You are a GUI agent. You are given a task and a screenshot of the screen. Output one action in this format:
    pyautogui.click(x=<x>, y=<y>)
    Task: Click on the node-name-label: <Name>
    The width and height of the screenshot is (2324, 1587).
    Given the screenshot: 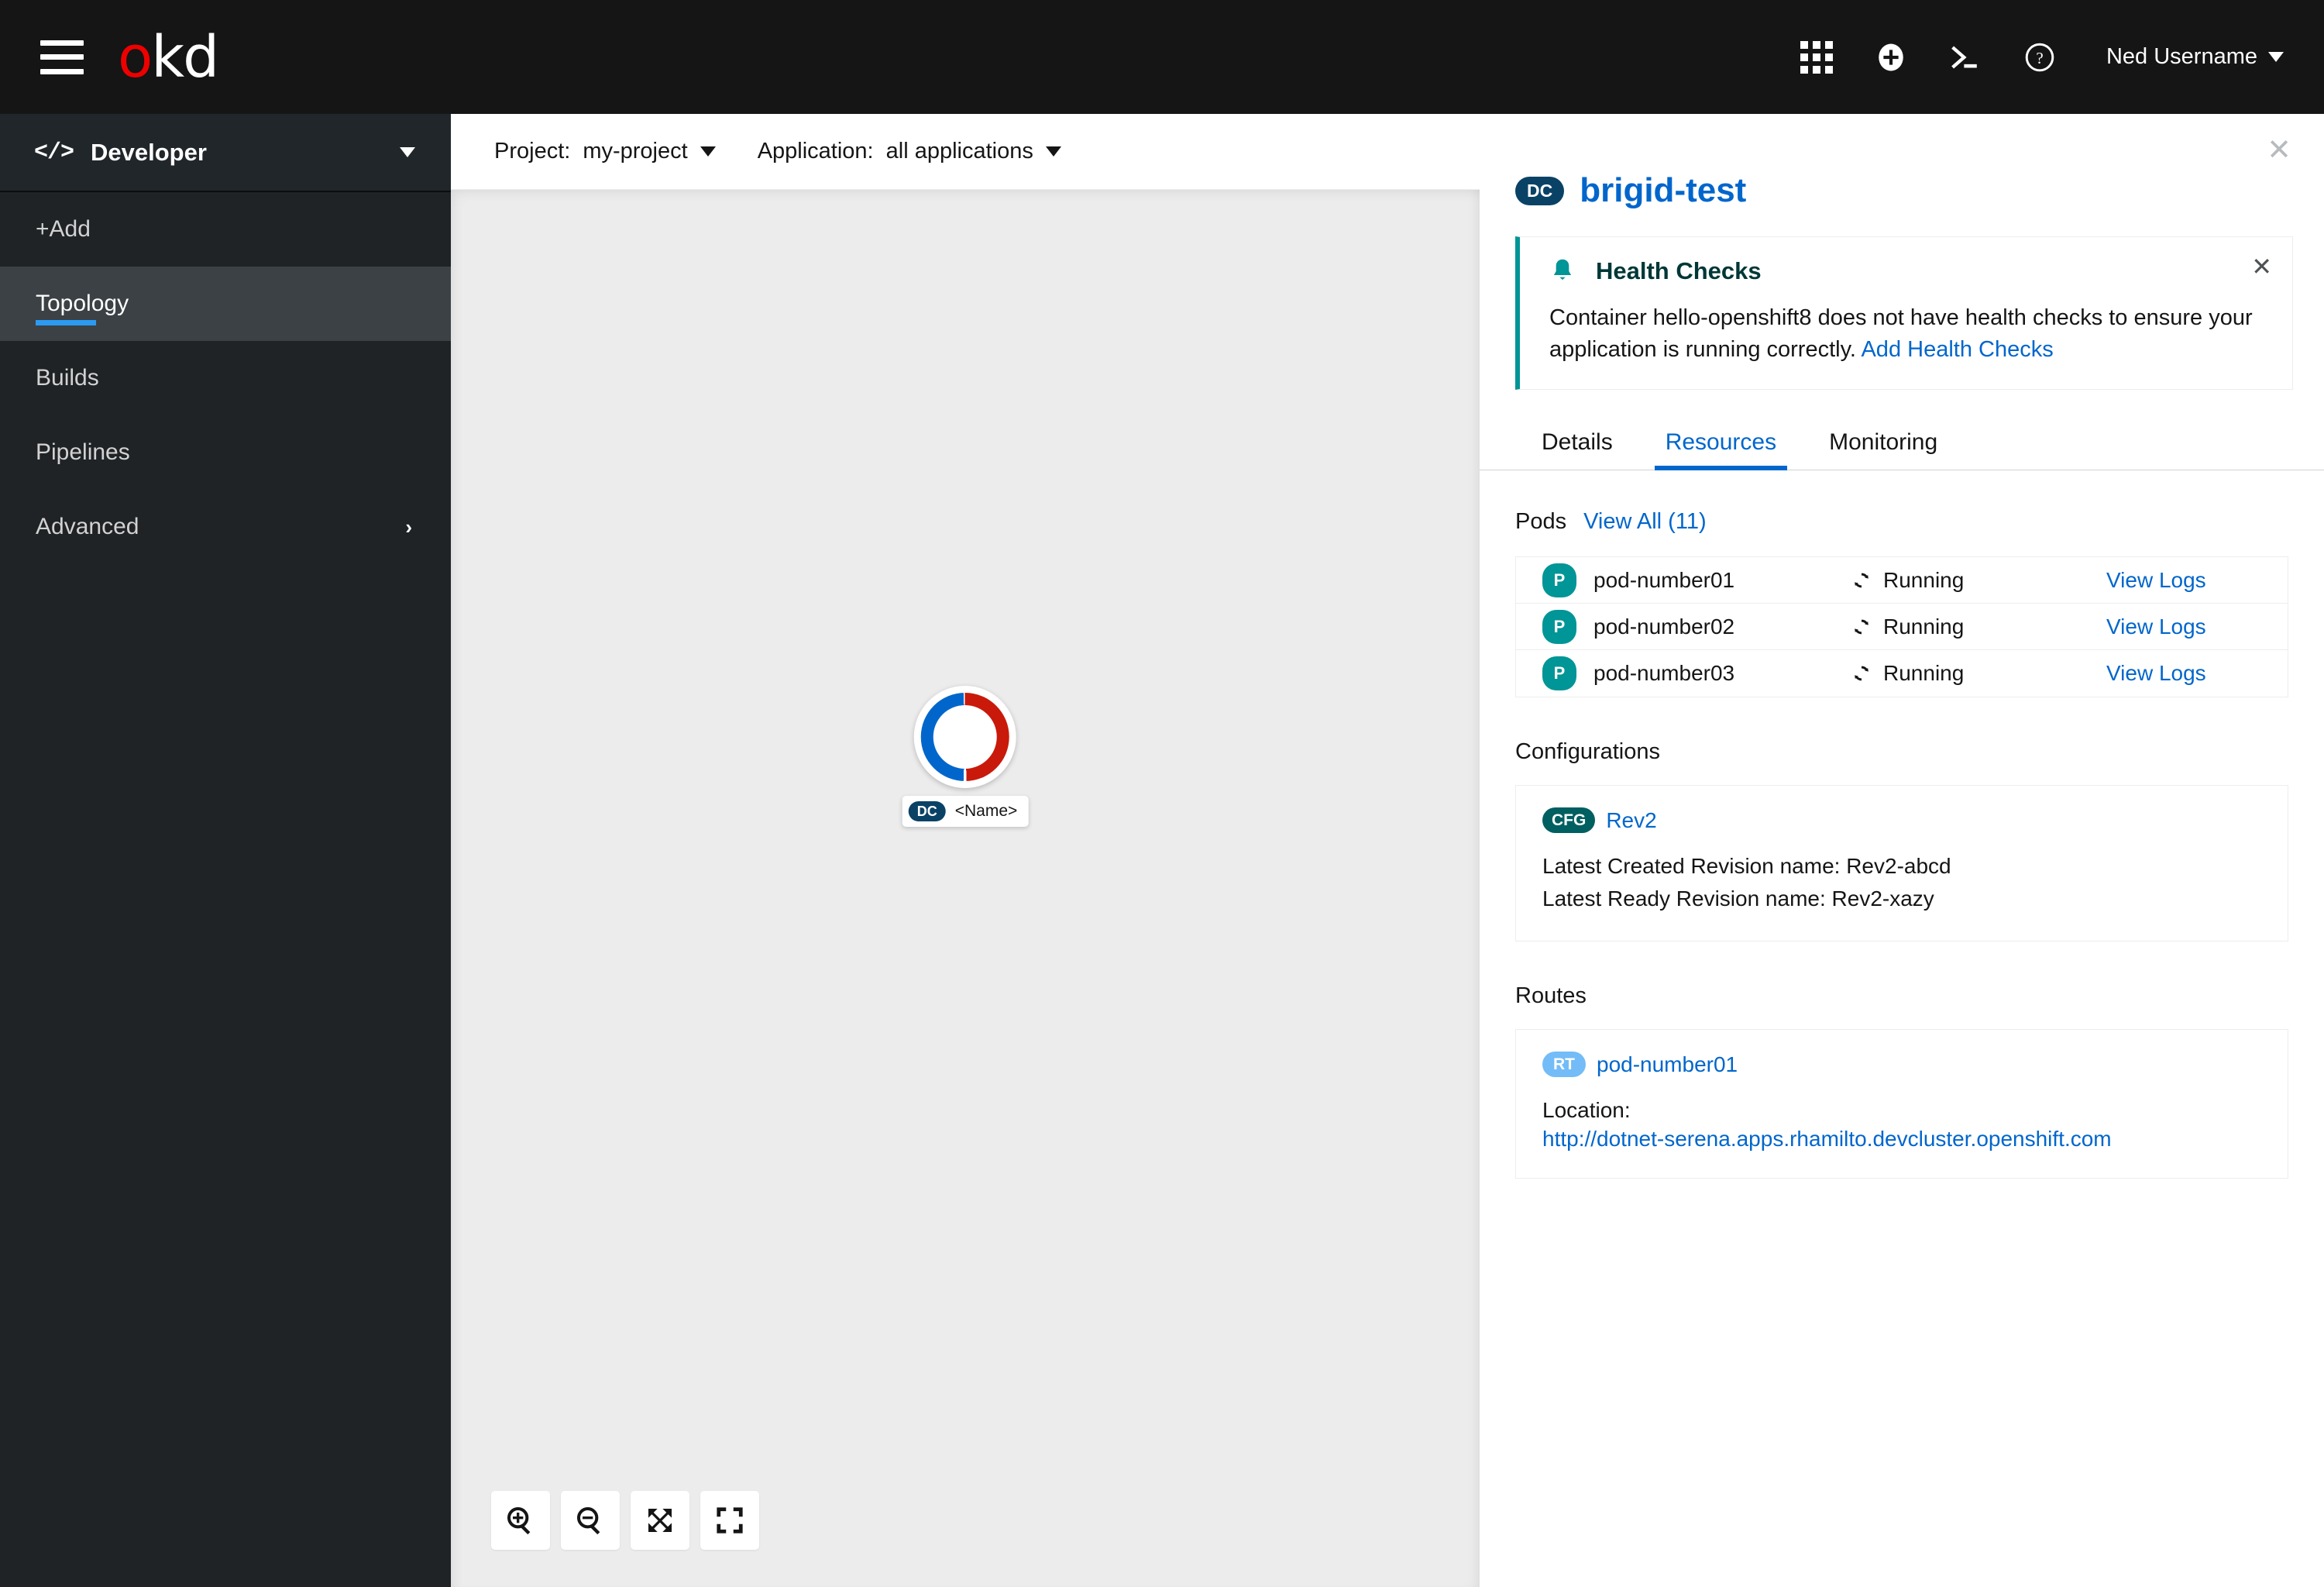 What is the action you would take?
    pyautogui.click(x=986, y=811)
    